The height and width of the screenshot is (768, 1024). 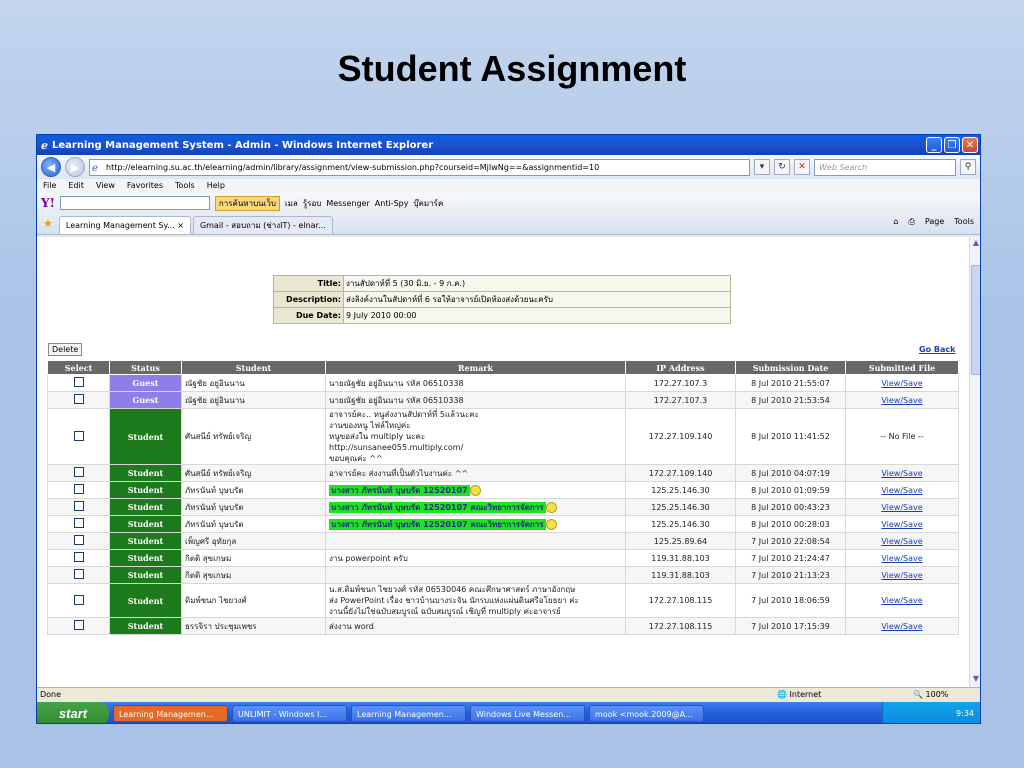 I want to click on ip-address: 172.27.107.3, so click(x=680, y=400).